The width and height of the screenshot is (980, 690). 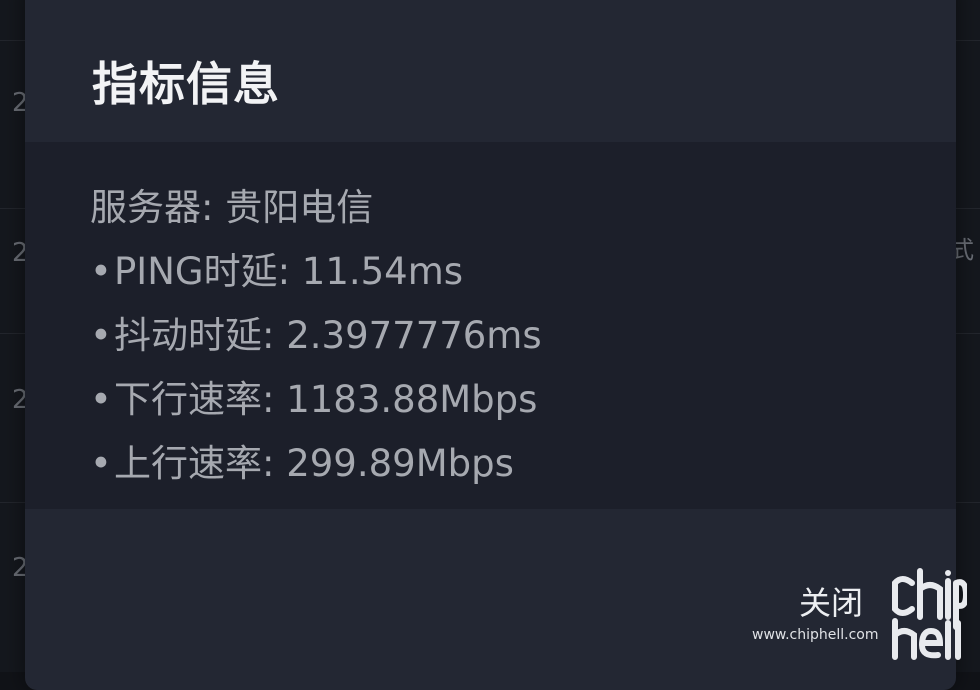 I want to click on jitter-line: •抖动时延: 2.3977776ms, so click(x=316, y=332).